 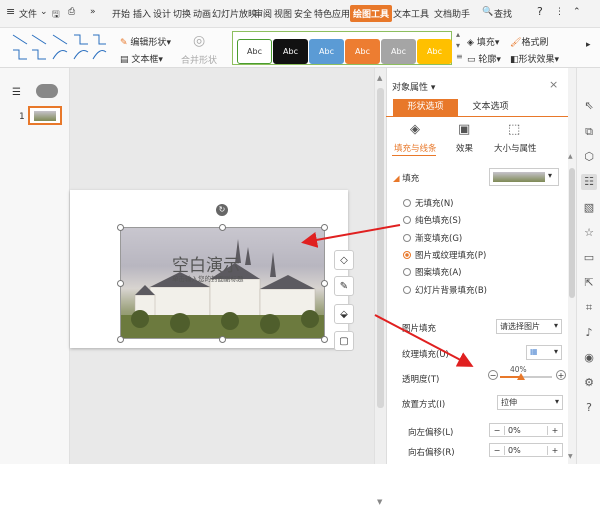 I want to click on tab-transition: 切换, so click(x=182, y=13).